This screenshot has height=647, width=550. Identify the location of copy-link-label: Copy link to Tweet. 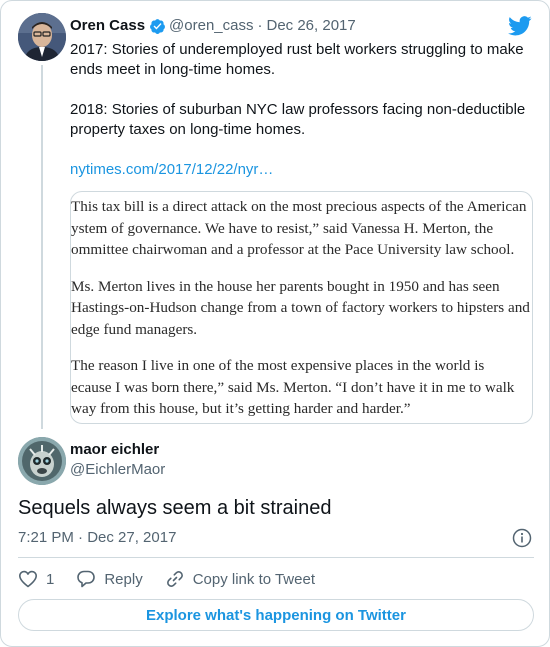
(253, 579).